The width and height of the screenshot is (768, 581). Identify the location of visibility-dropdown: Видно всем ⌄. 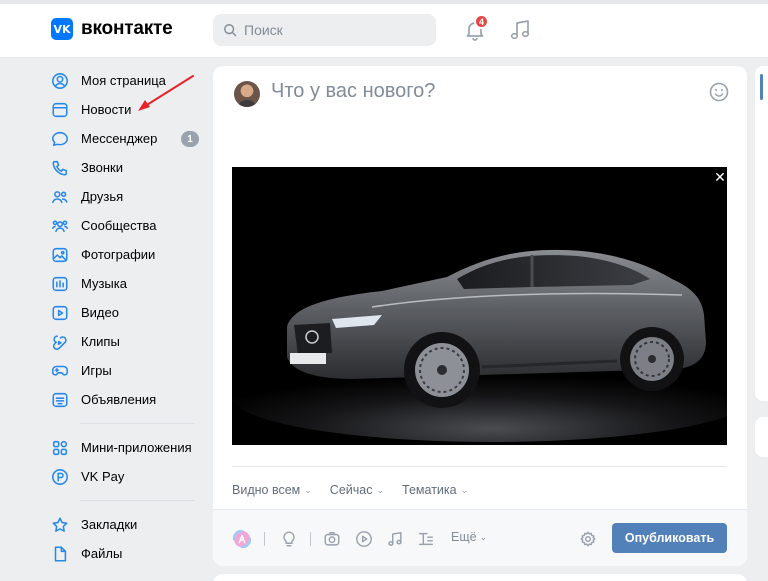
(272, 490).